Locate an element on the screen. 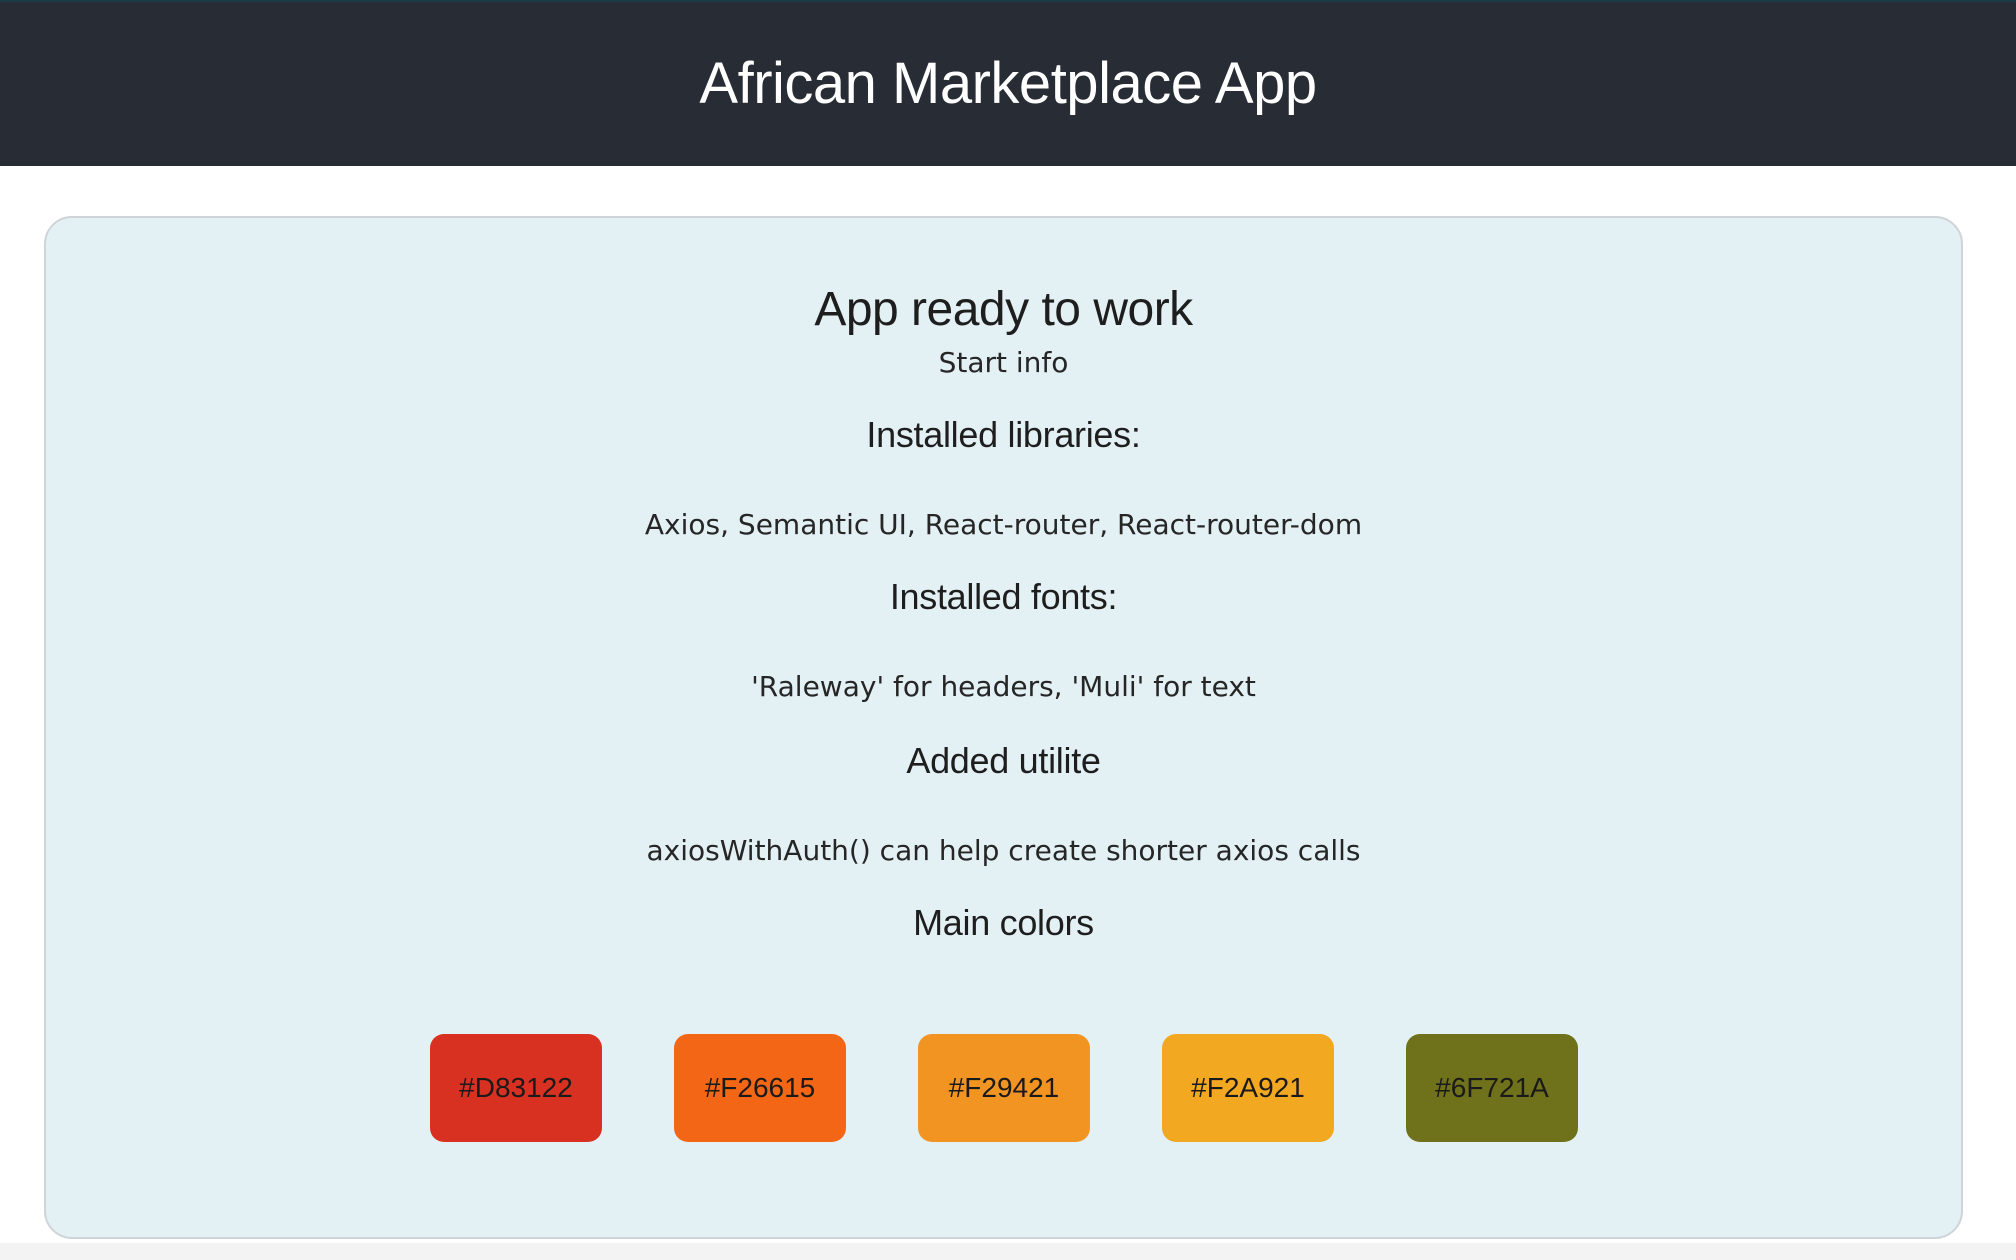  color-swatch-label: #D83122 is located at coordinates (516, 1087).